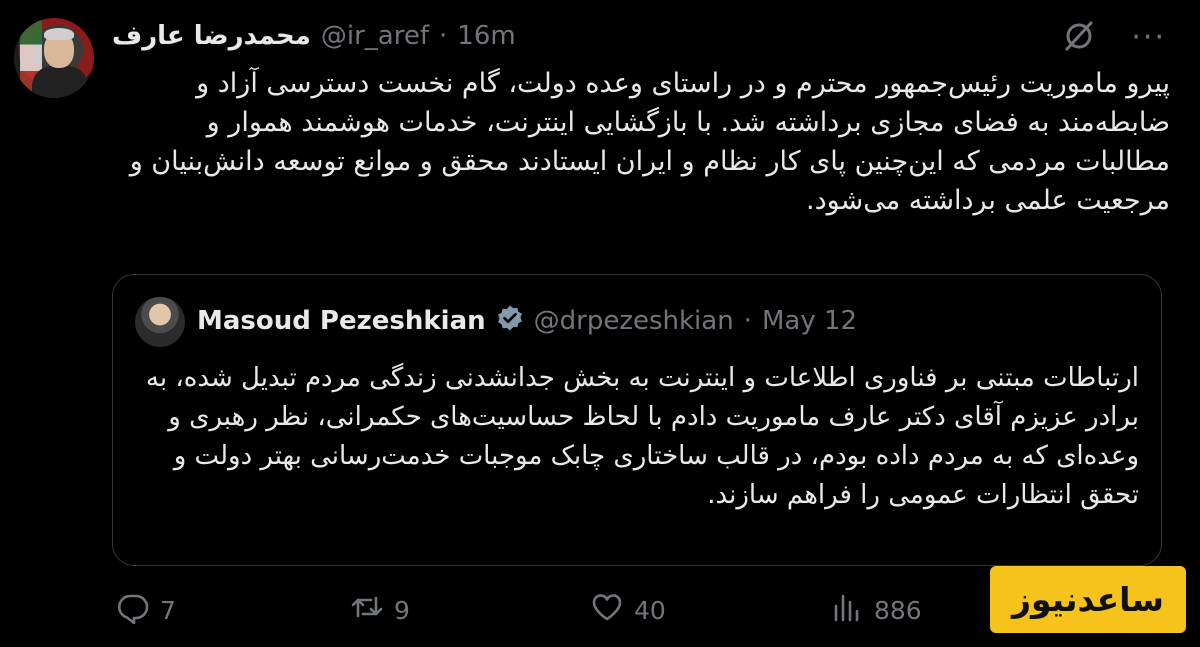 The height and width of the screenshot is (647, 1200). What do you see at coordinates (1088, 599) in the screenshot?
I see `watermark-logo: ساعدنیوز` at bounding box center [1088, 599].